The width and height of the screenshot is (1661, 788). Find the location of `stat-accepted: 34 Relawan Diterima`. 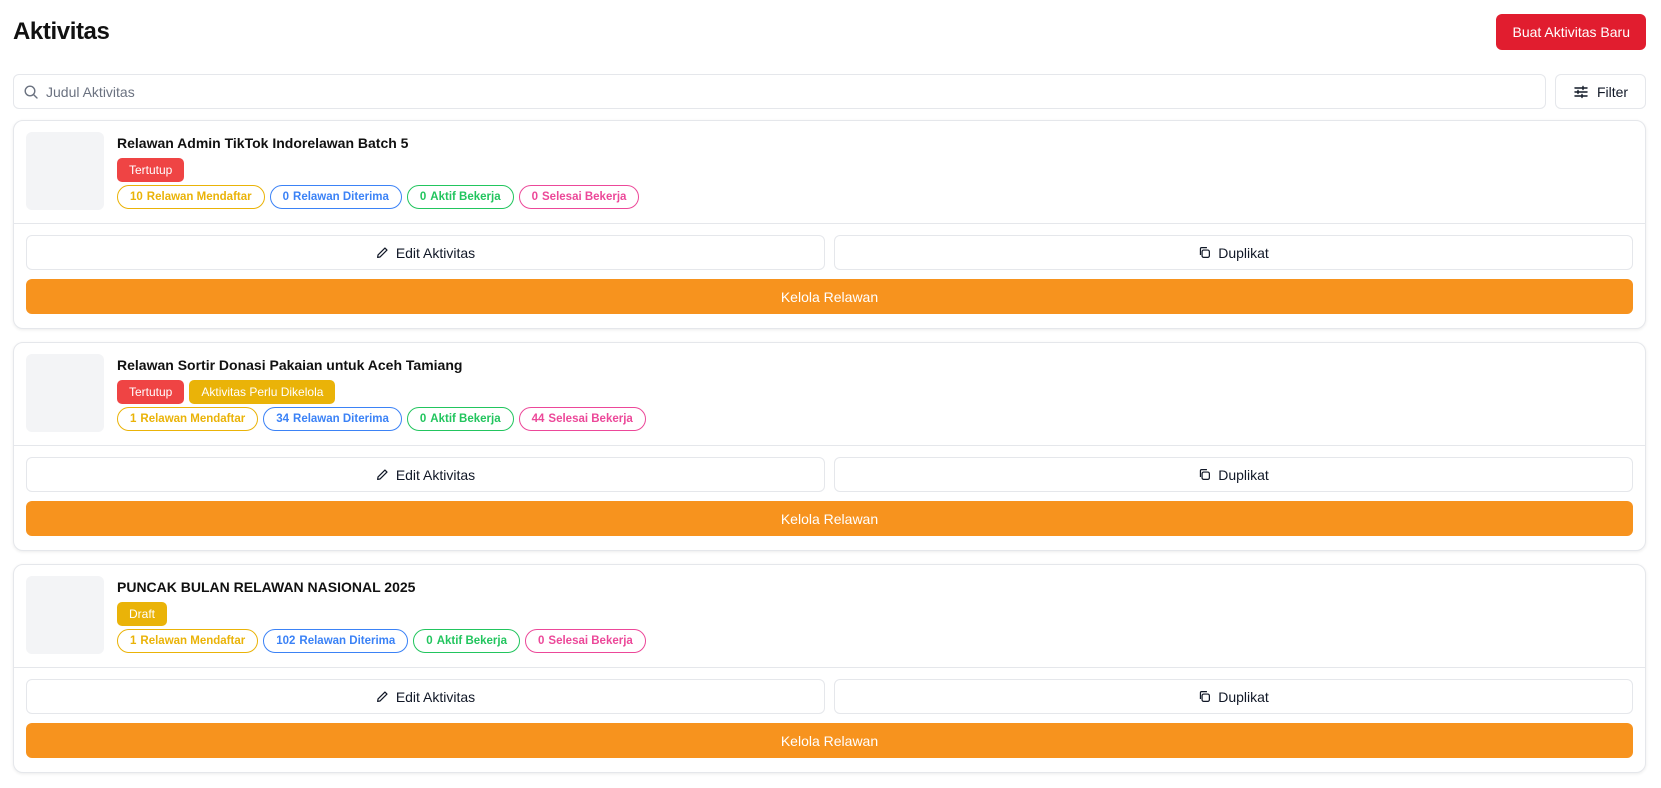

stat-accepted: 34 Relawan Diterima is located at coordinates (332, 419).